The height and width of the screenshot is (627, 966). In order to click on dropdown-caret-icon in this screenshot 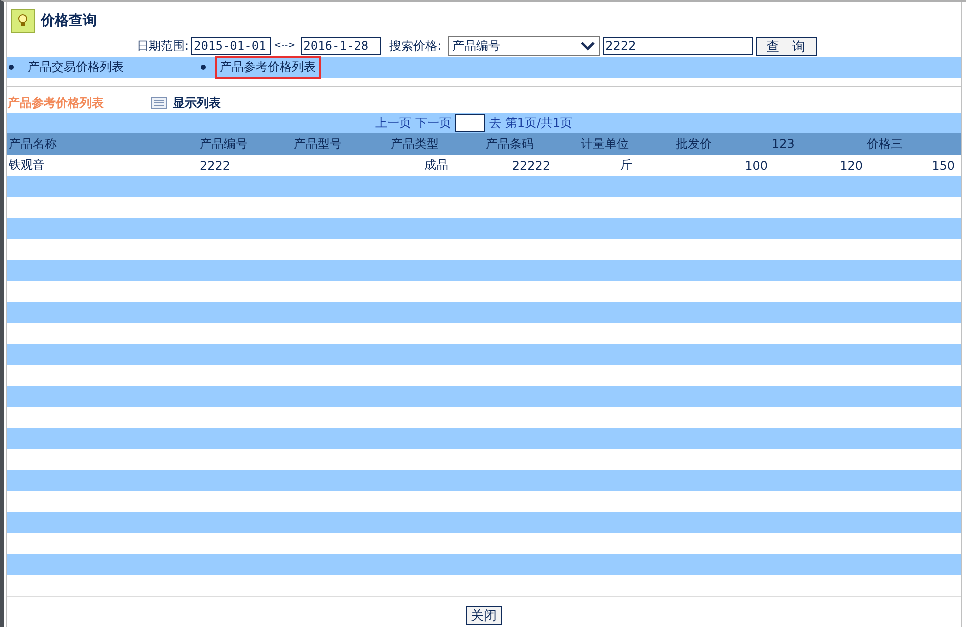, I will do `click(587, 46)`.